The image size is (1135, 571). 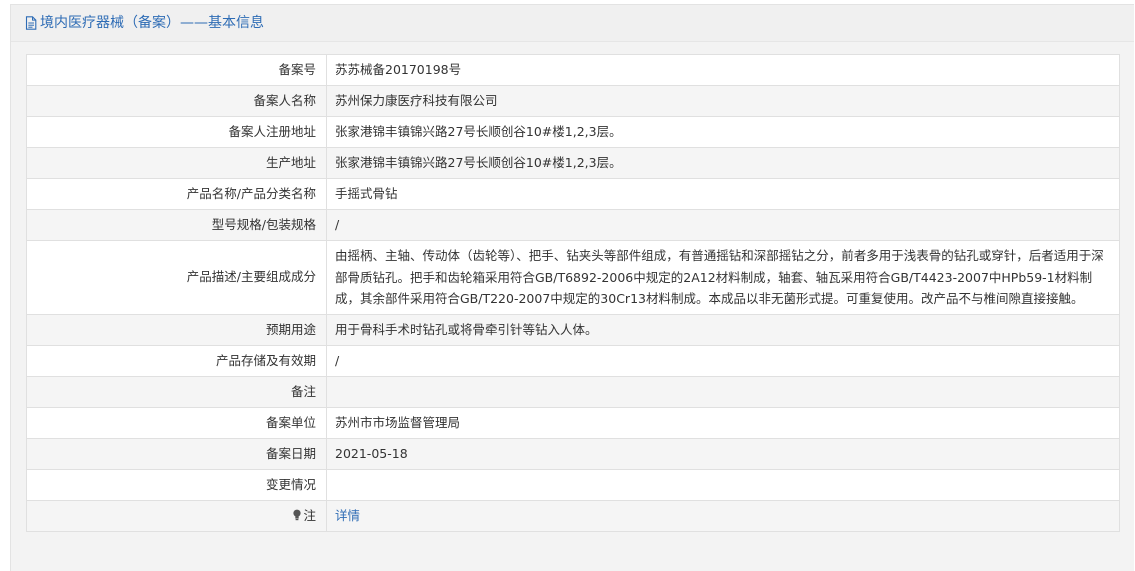 What do you see at coordinates (723, 515) in the screenshot?
I see `note-value-cell: 详情` at bounding box center [723, 515].